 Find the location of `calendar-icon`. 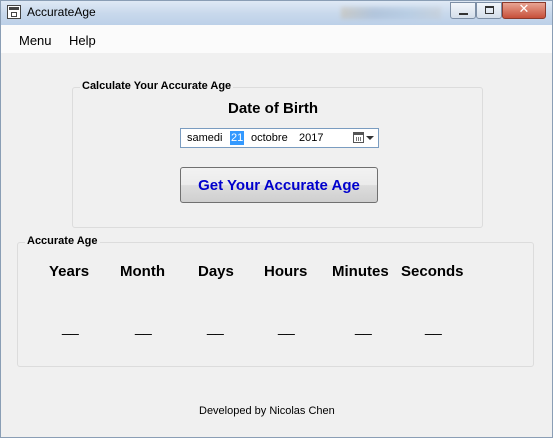

calendar-icon is located at coordinates (358, 137).